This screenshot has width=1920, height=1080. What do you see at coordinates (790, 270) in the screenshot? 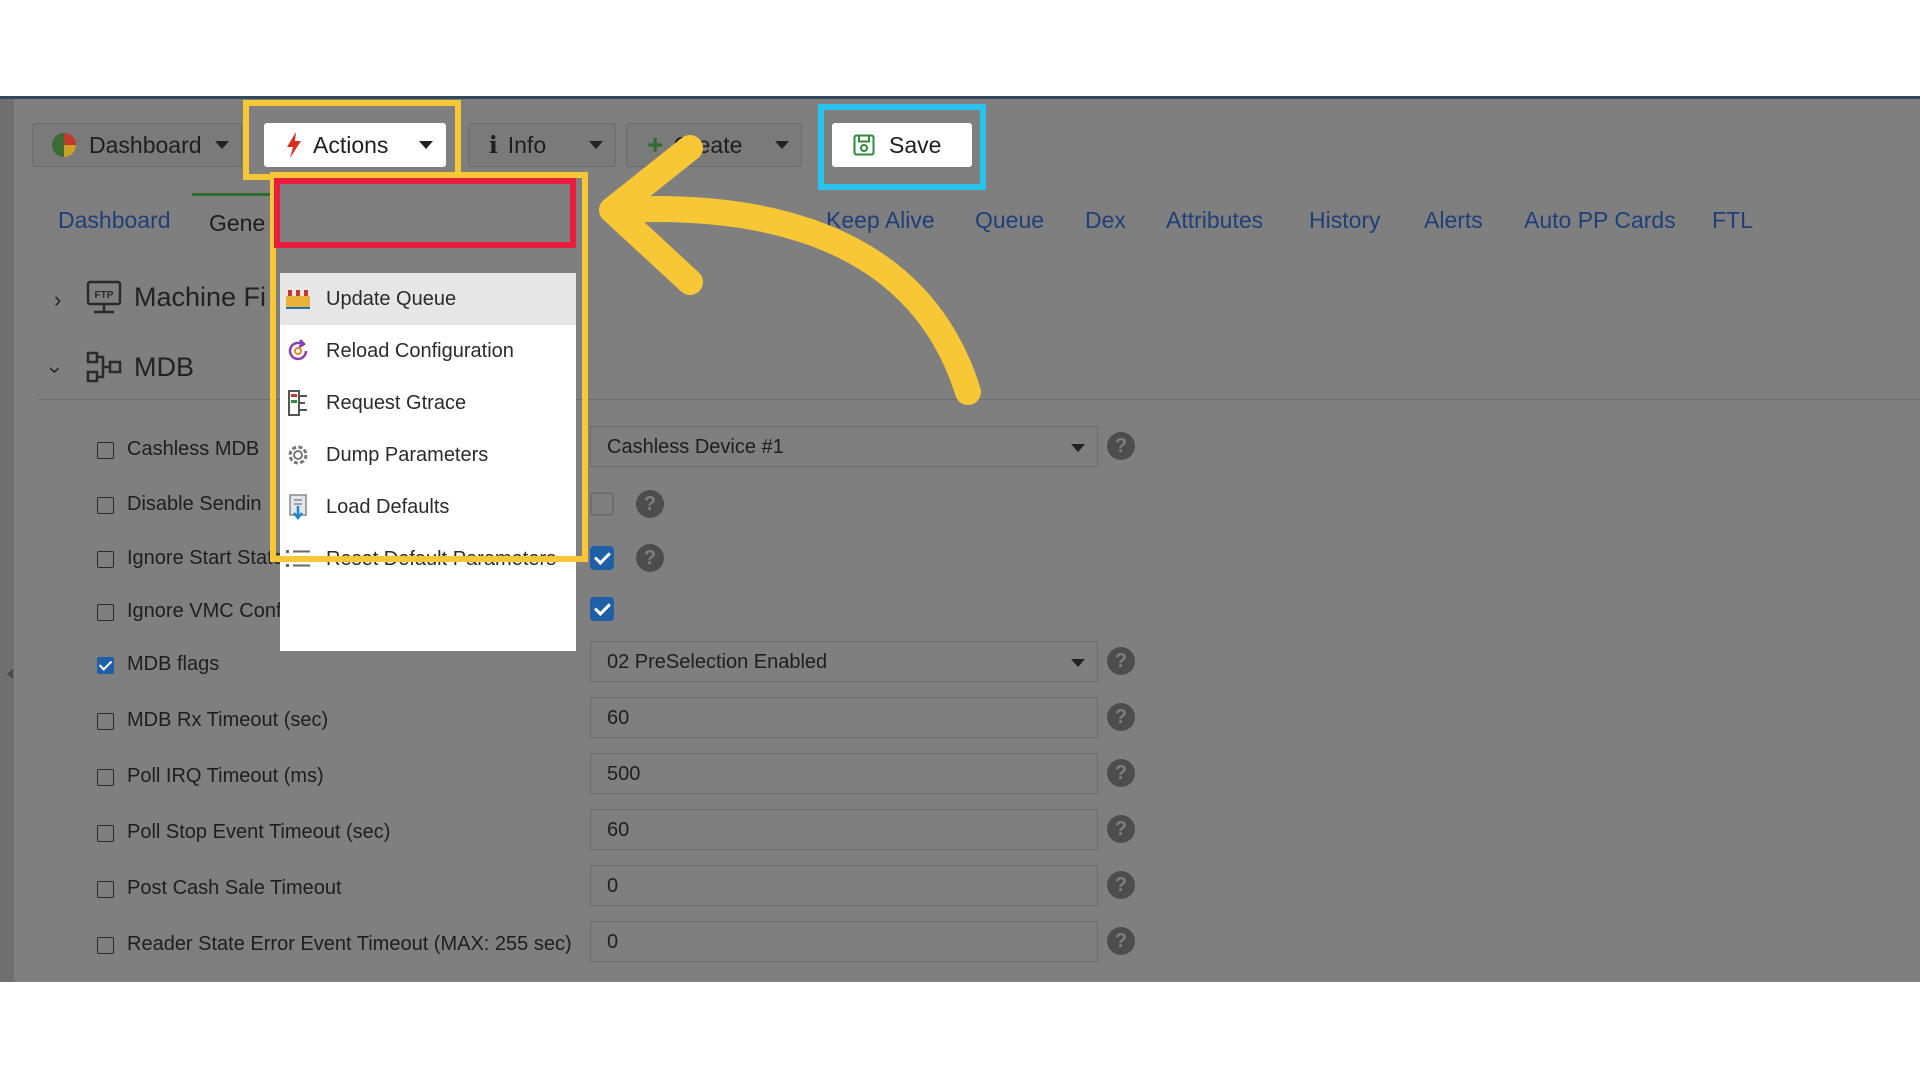
I see `pointer-arrow` at bounding box center [790, 270].